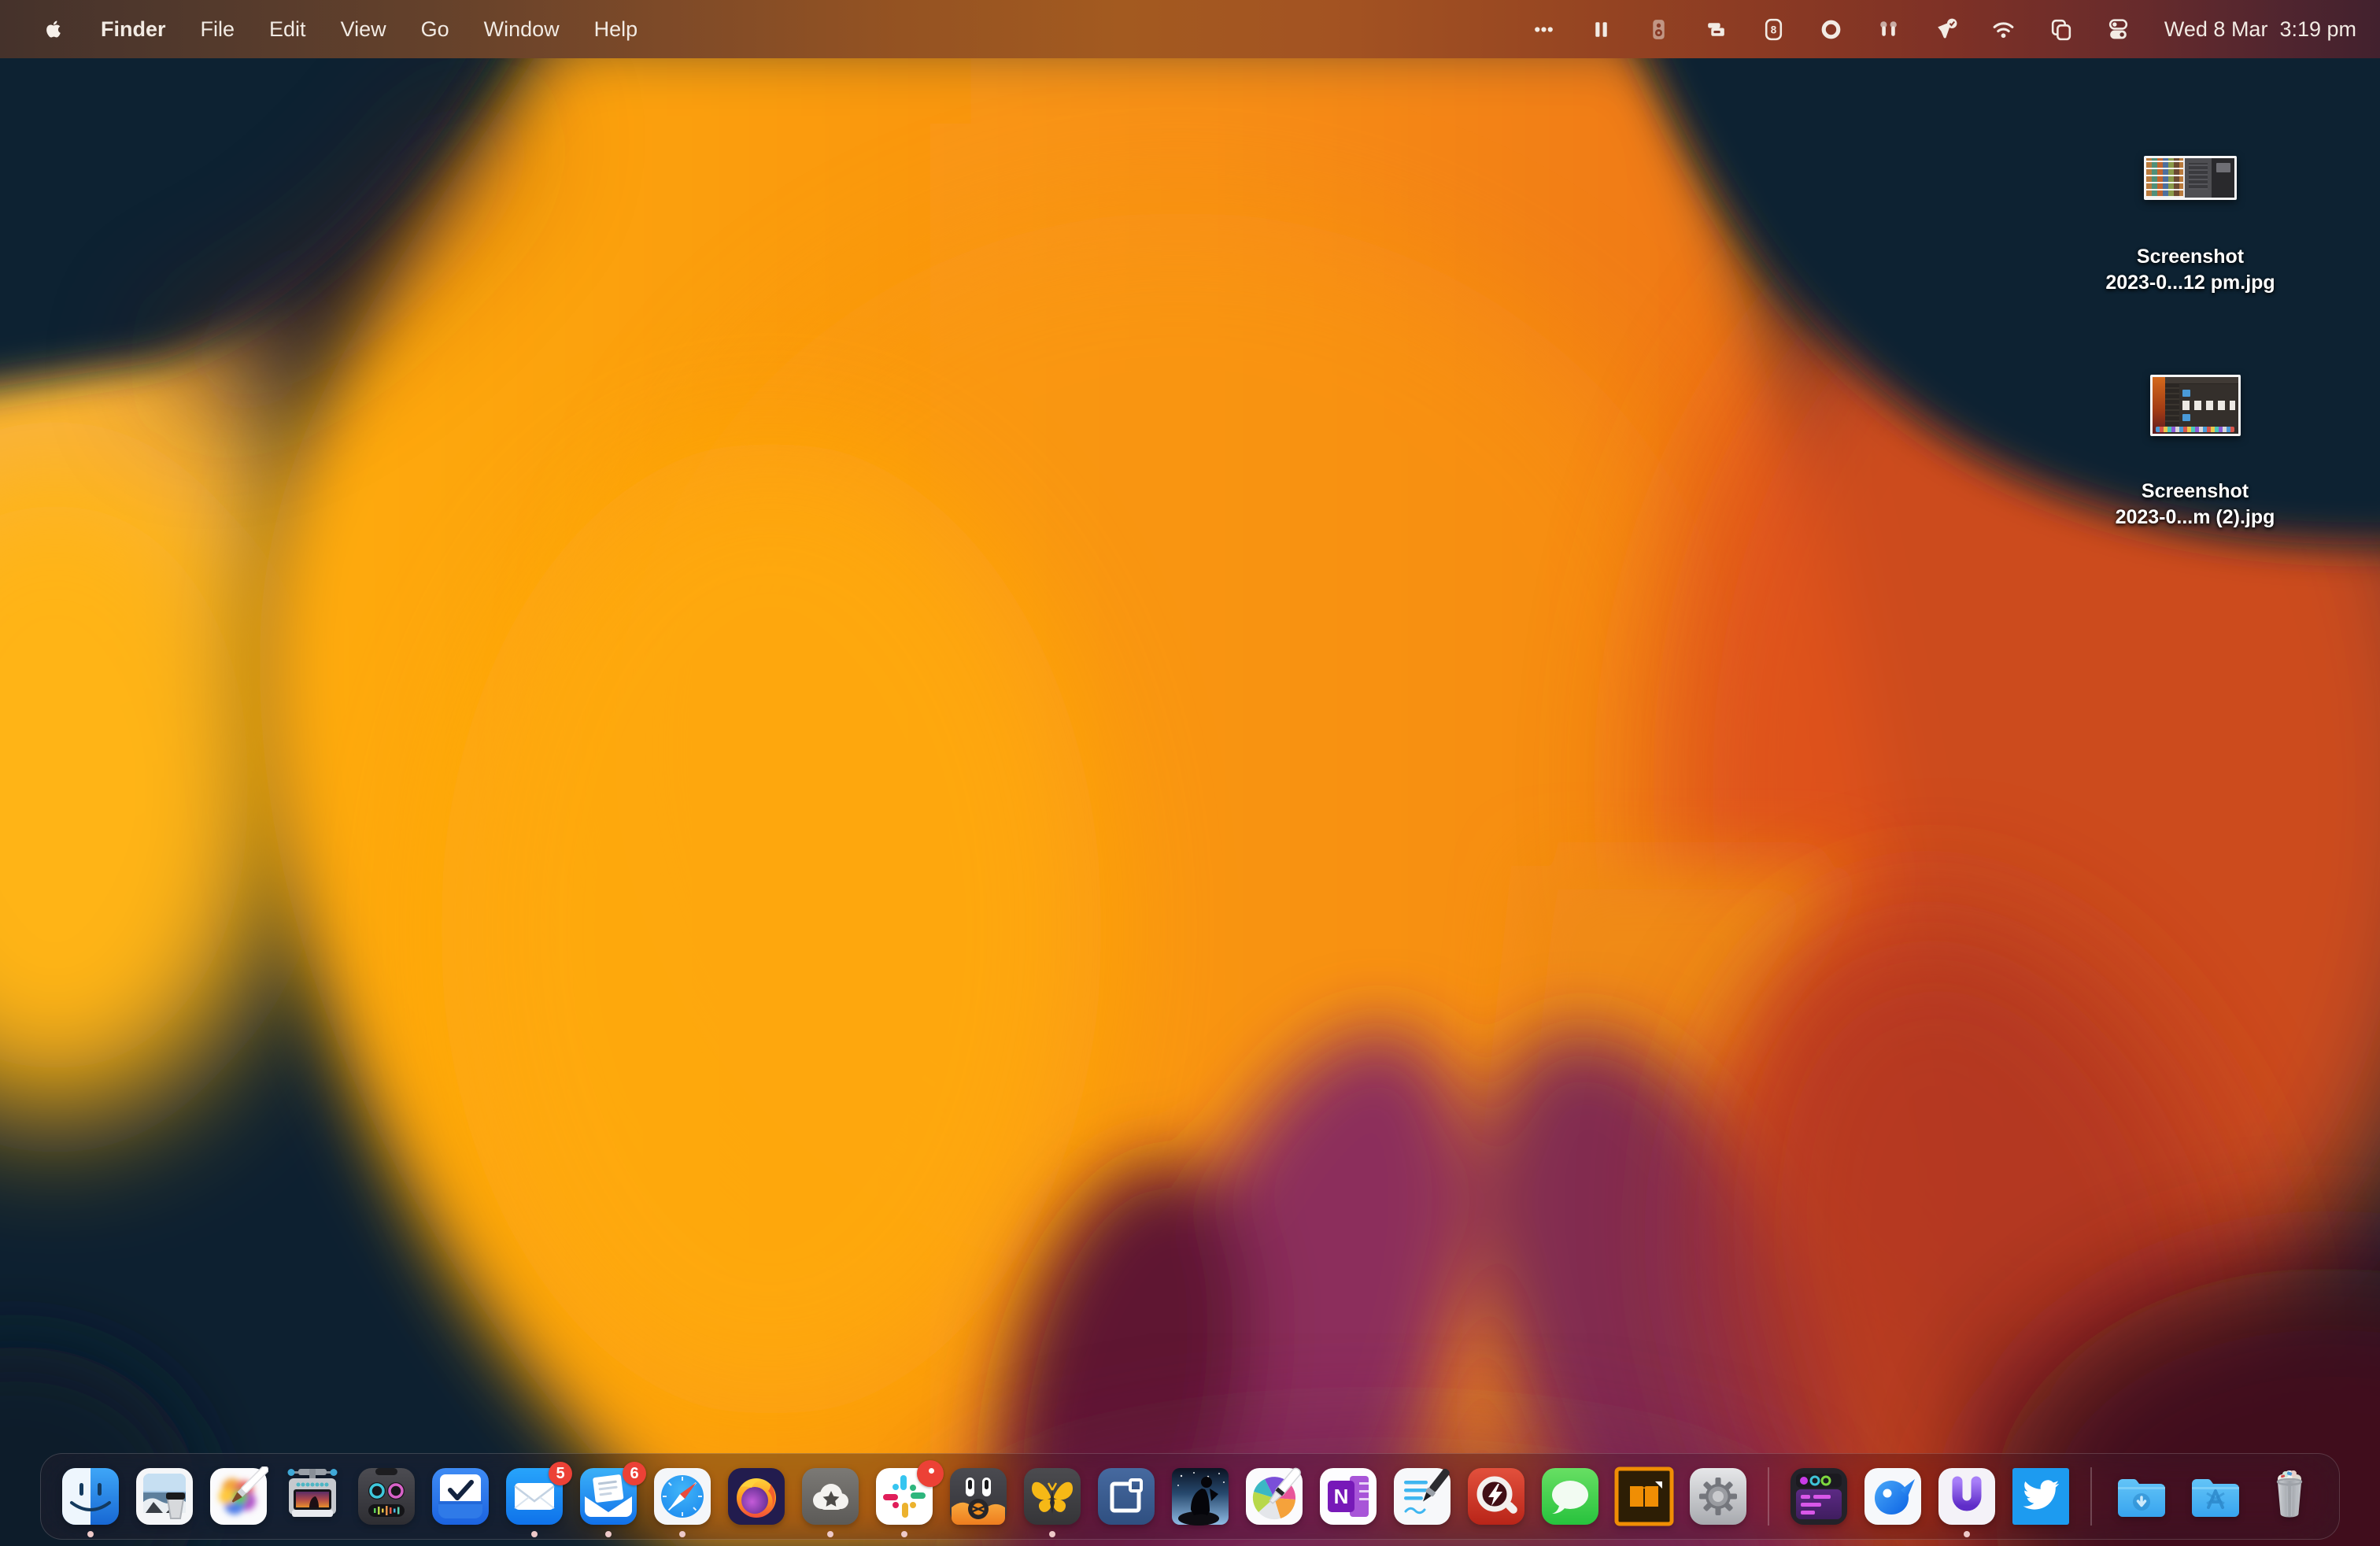 This screenshot has width=2380, height=1546. What do you see at coordinates (164, 1496) in the screenshot?
I see `photo-ink-app-dock-icon` at bounding box center [164, 1496].